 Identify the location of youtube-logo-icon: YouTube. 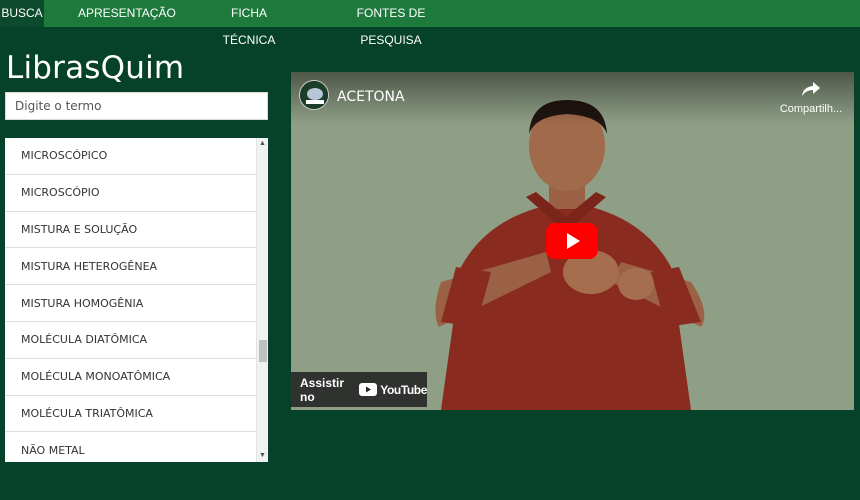
(393, 390).